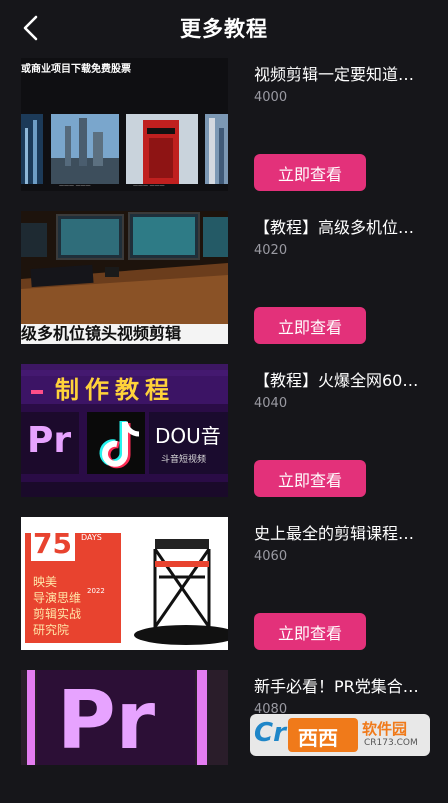 The width and height of the screenshot is (448, 803). What do you see at coordinates (184, 460) in the screenshot?
I see `thumbnail-subtitle: 斗音短视频` at bounding box center [184, 460].